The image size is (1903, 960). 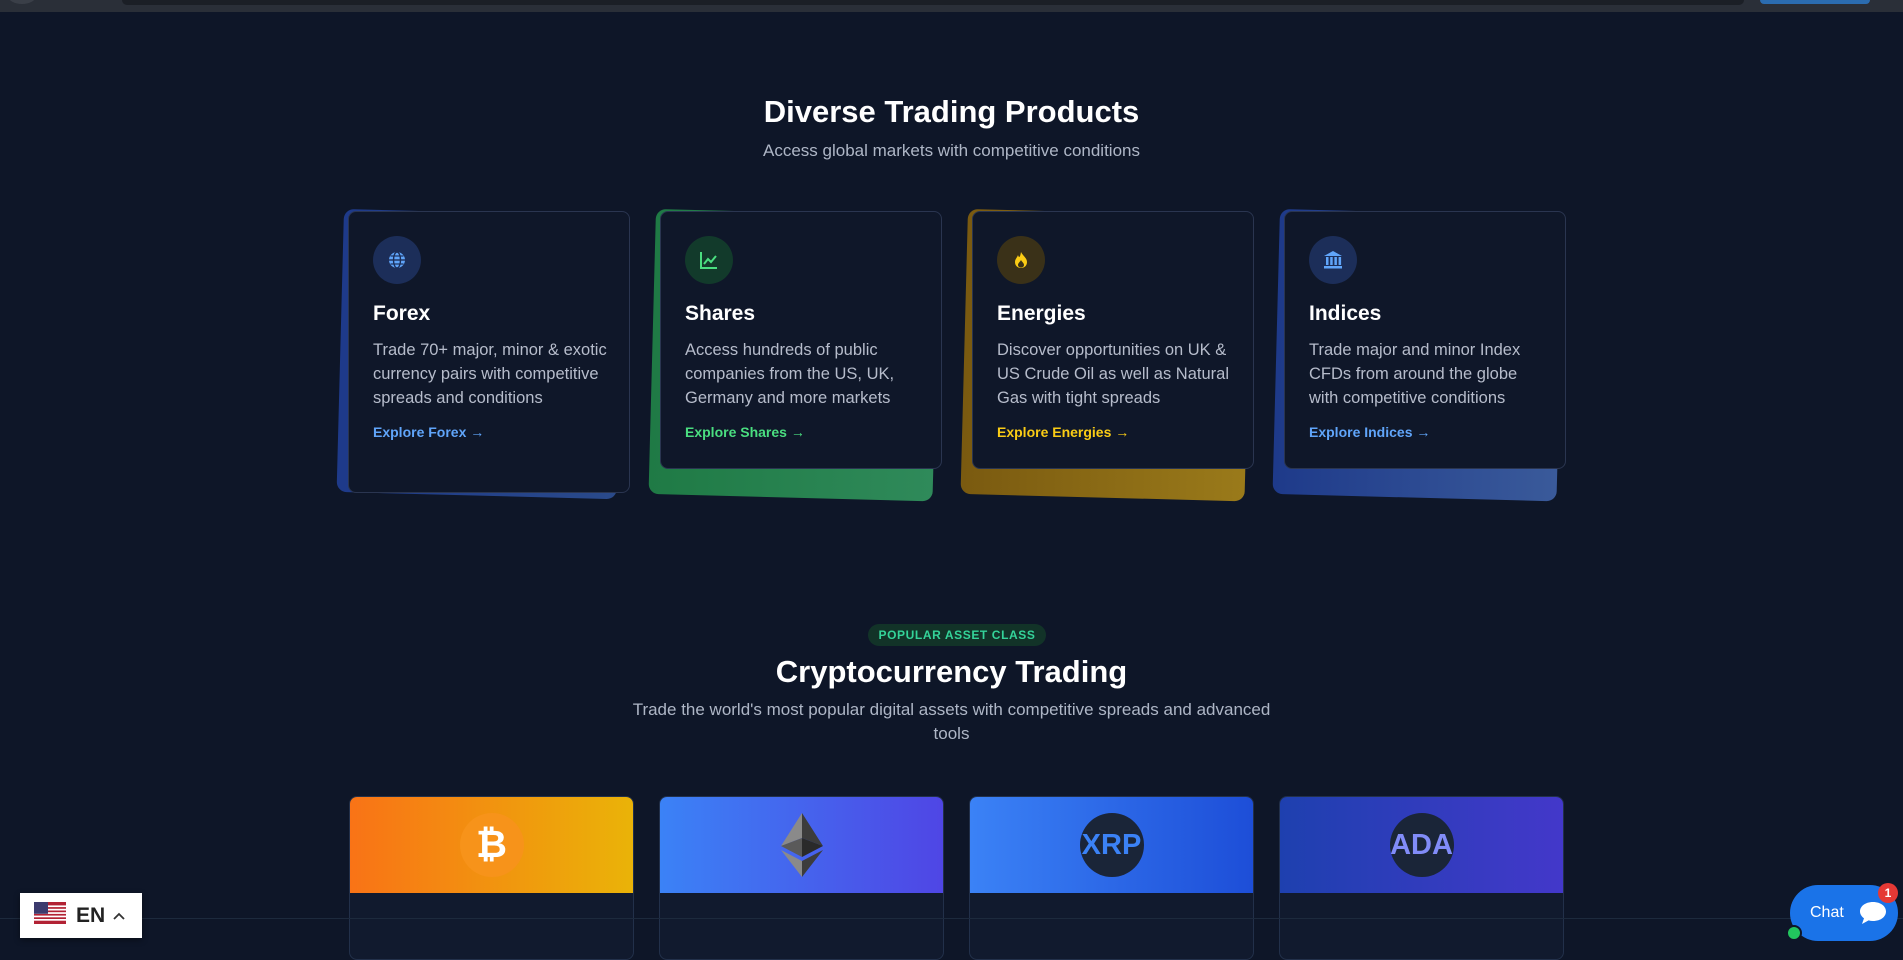 I want to click on explore-indices-link: Explore Indices →, so click(x=1369, y=432).